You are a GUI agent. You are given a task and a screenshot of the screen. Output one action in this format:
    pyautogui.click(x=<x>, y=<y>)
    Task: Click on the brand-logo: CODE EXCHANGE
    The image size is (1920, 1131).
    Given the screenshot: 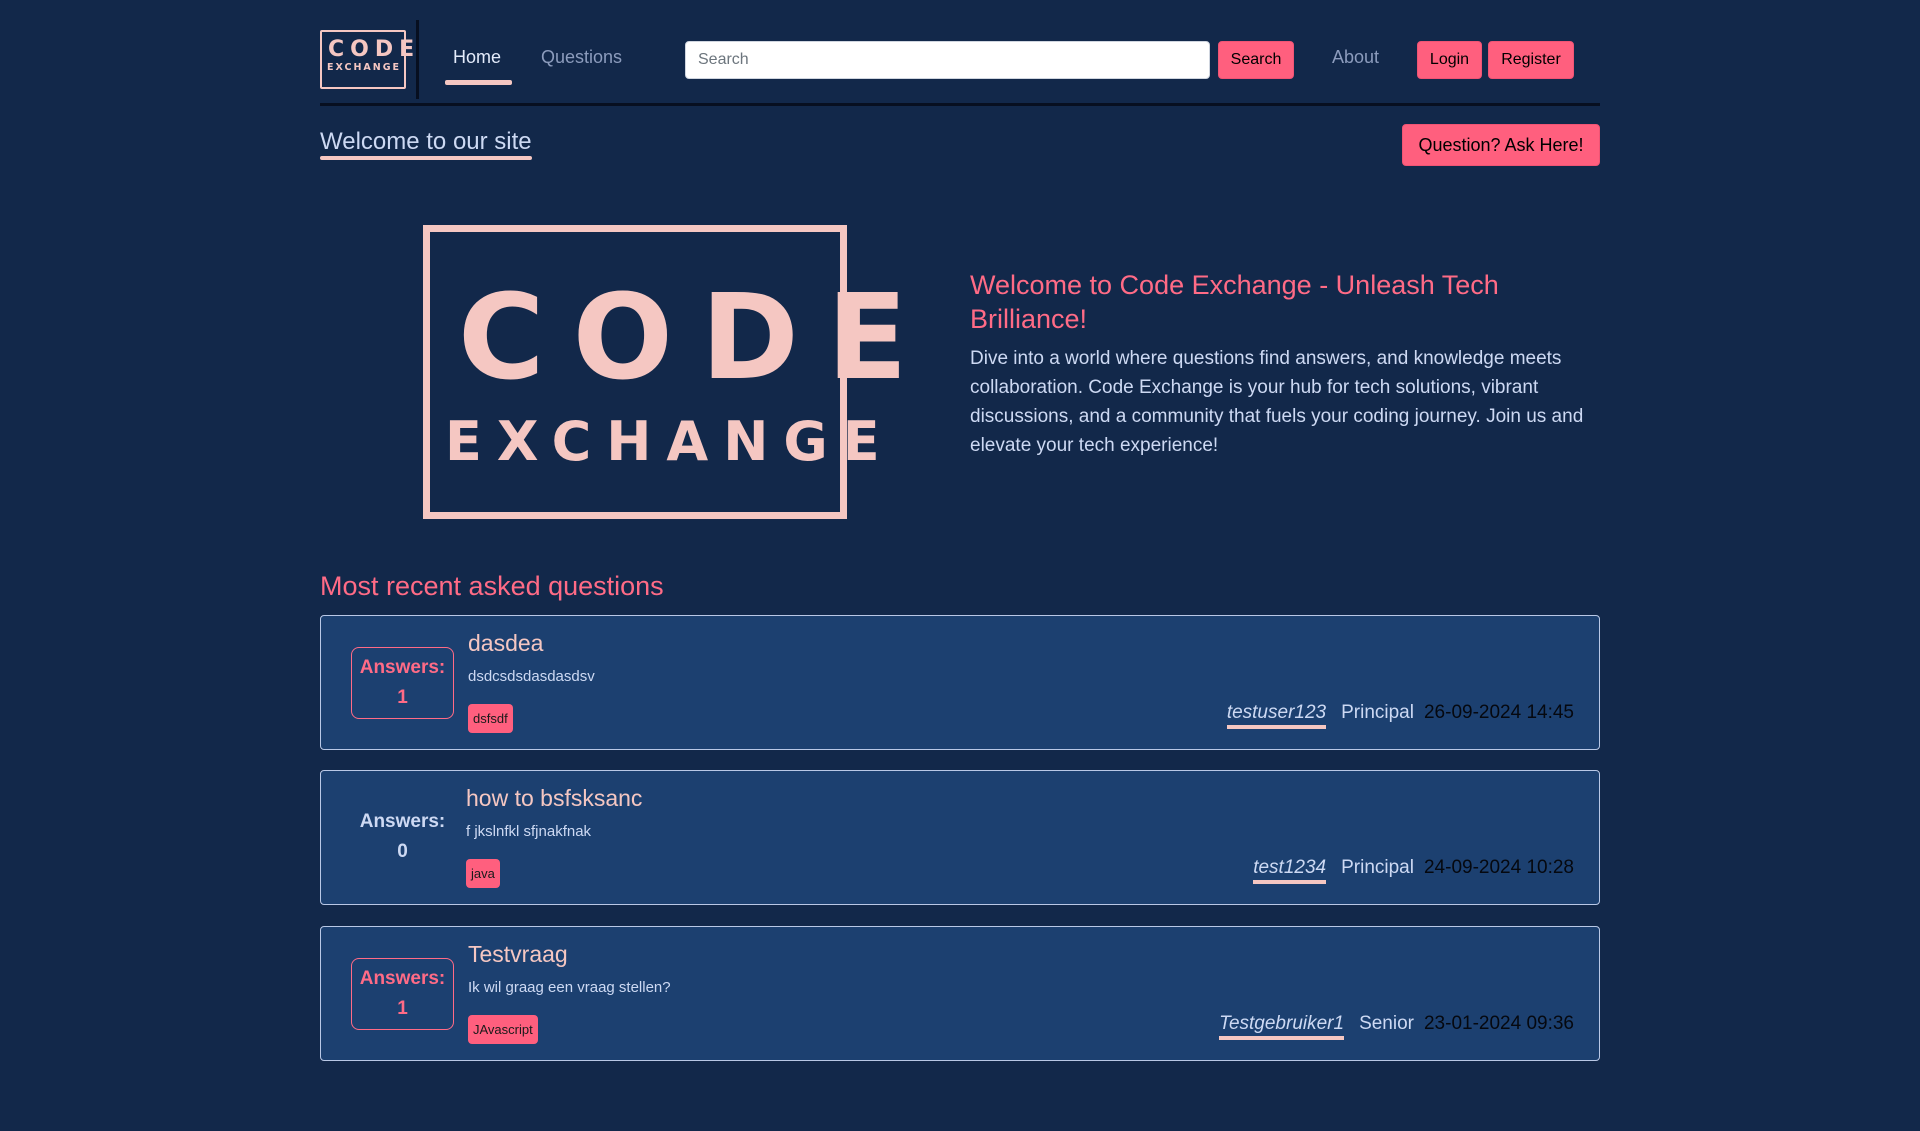 What is the action you would take?
    pyautogui.click(x=370, y=59)
    